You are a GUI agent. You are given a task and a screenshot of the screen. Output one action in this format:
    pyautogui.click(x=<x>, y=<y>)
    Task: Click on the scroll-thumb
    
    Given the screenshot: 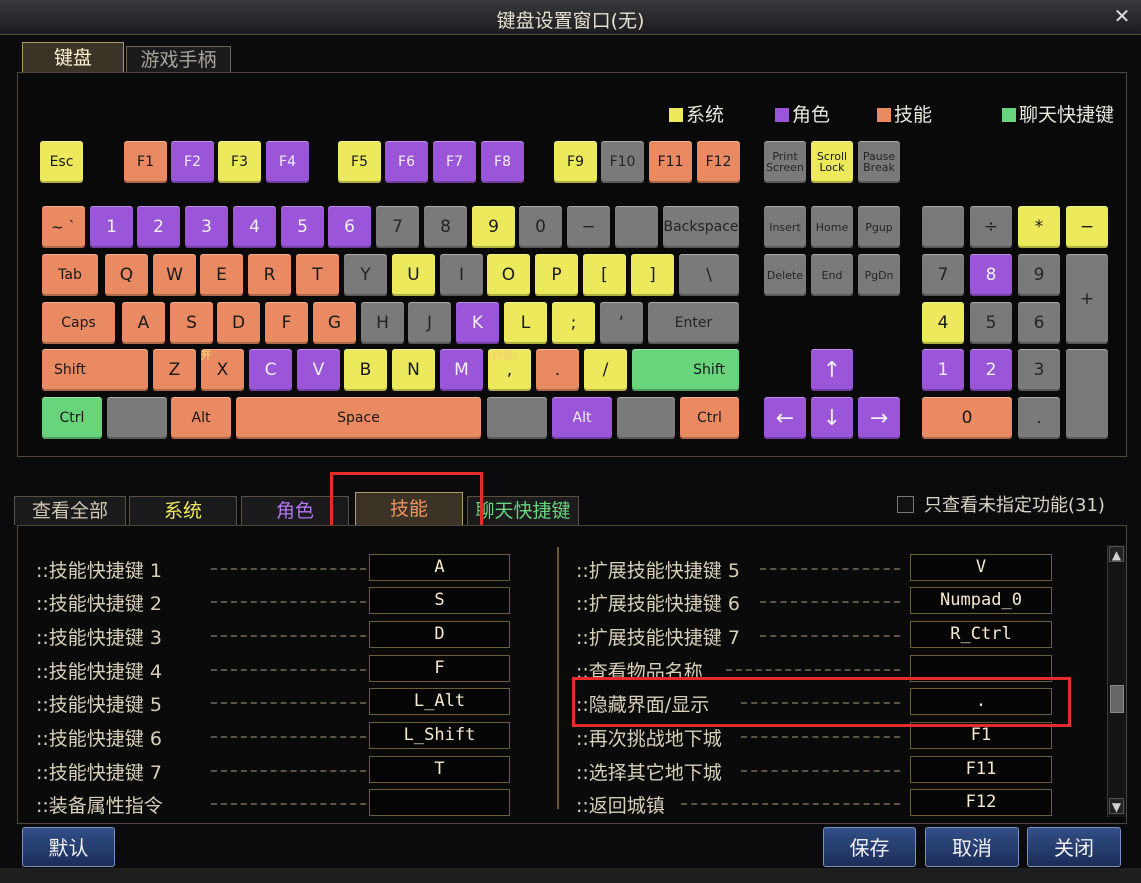 What is the action you would take?
    pyautogui.click(x=1117, y=699)
    